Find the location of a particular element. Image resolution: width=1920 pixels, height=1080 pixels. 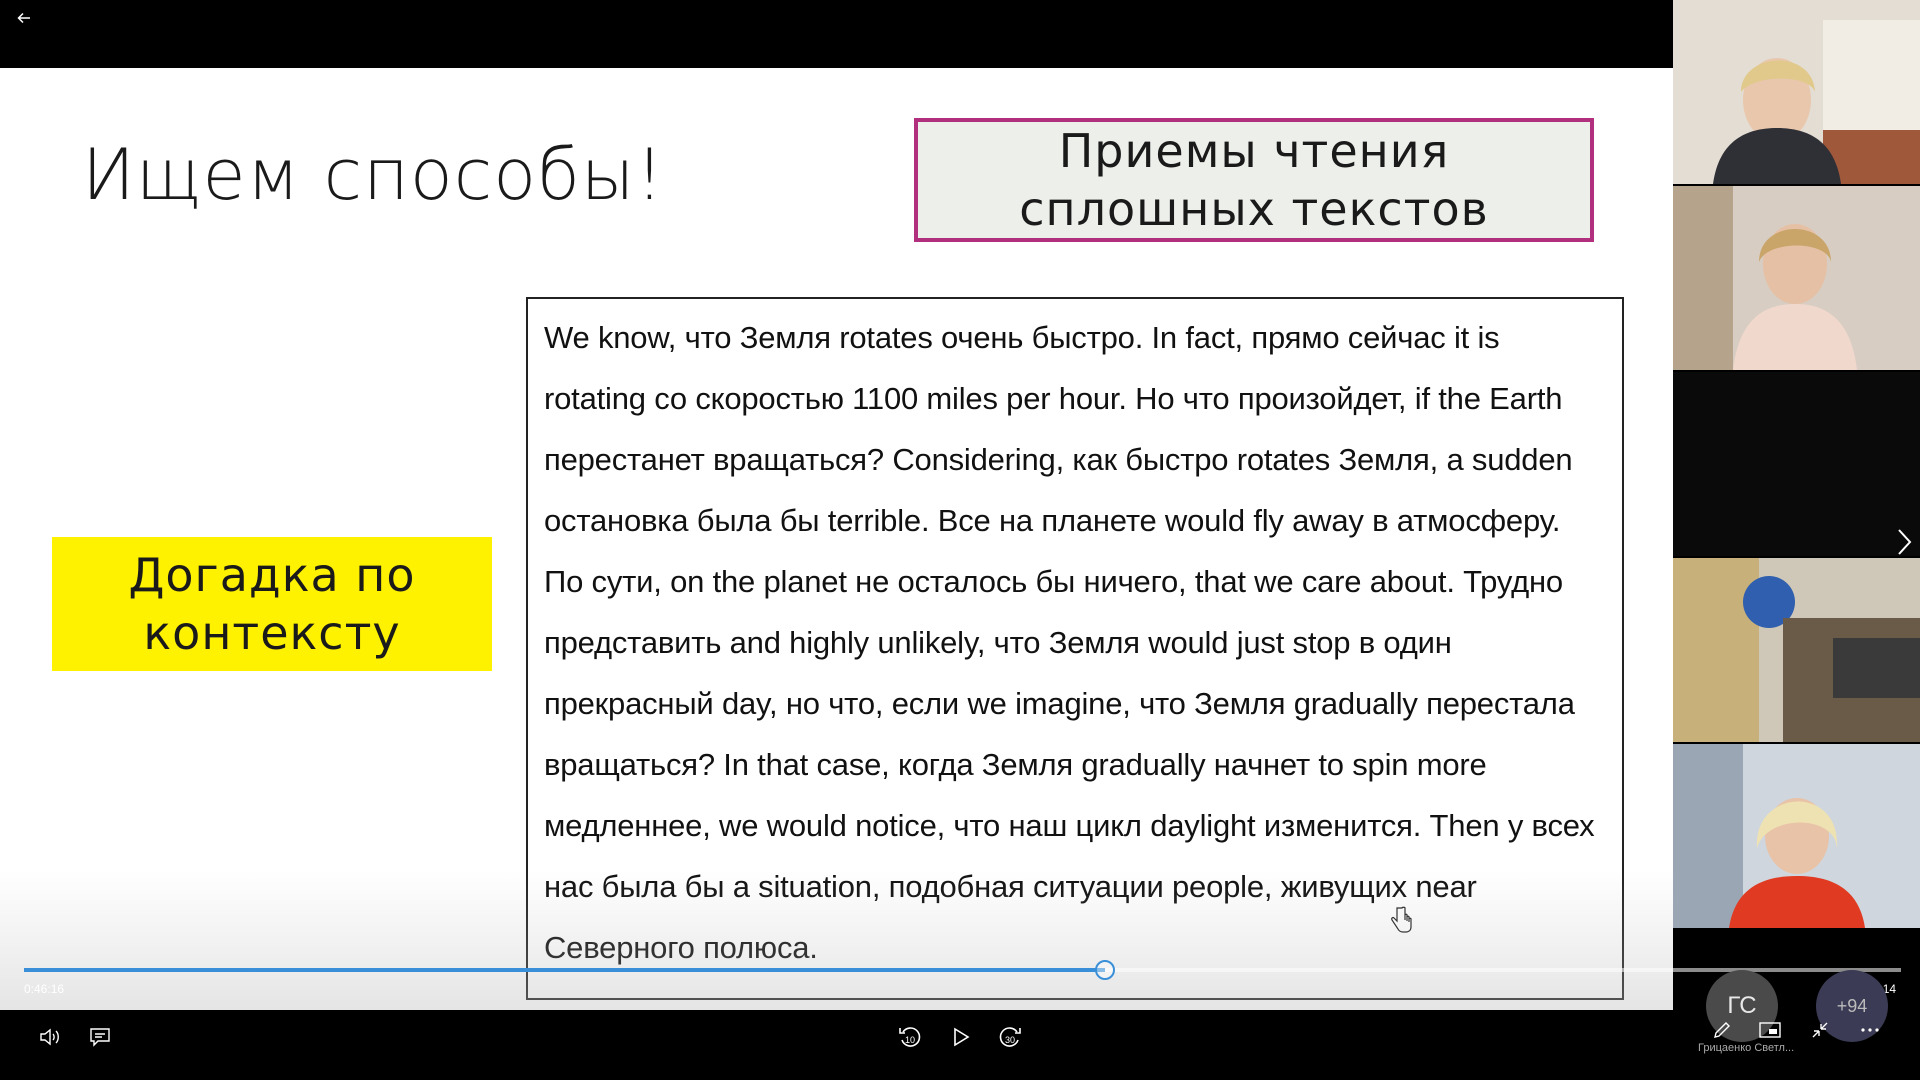

play-icon is located at coordinates (962, 1037).